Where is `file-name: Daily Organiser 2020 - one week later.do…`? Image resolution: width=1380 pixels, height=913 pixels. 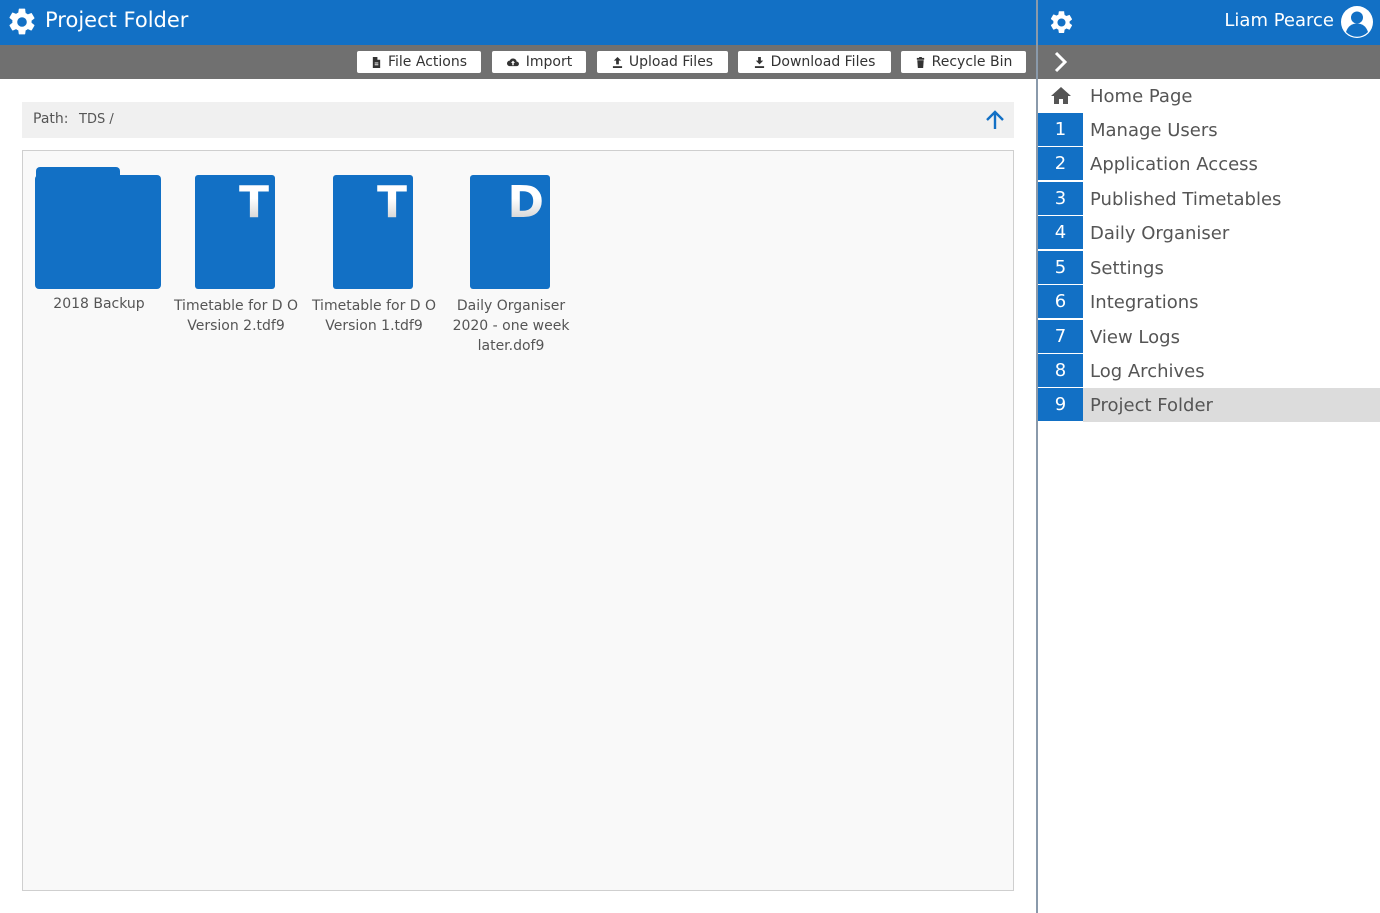 file-name: Daily Organiser 2020 - one week later.do… is located at coordinates (511, 326).